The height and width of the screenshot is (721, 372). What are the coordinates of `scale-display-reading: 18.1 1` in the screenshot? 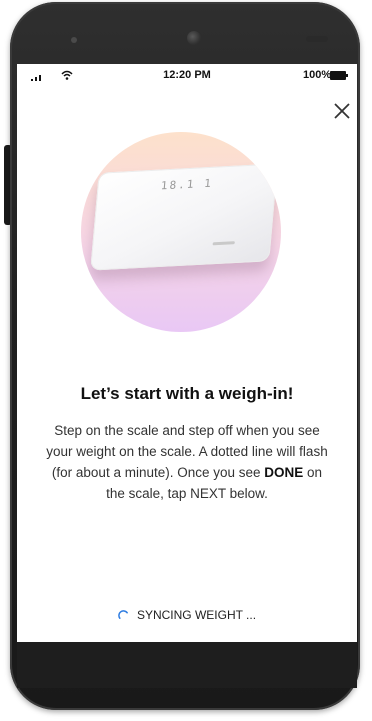 It's located at (187, 184).